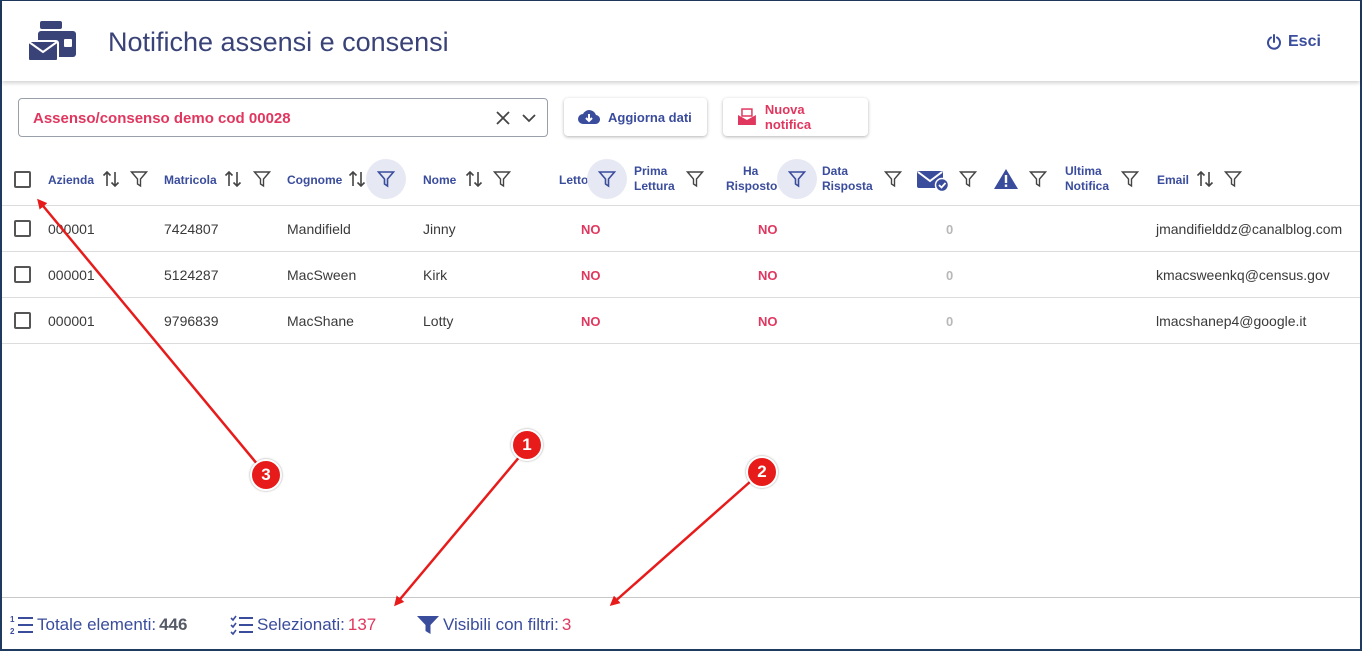 Image resolution: width=1362 pixels, height=651 pixels. I want to click on numbered-list-icon: 1 2, so click(21, 625).